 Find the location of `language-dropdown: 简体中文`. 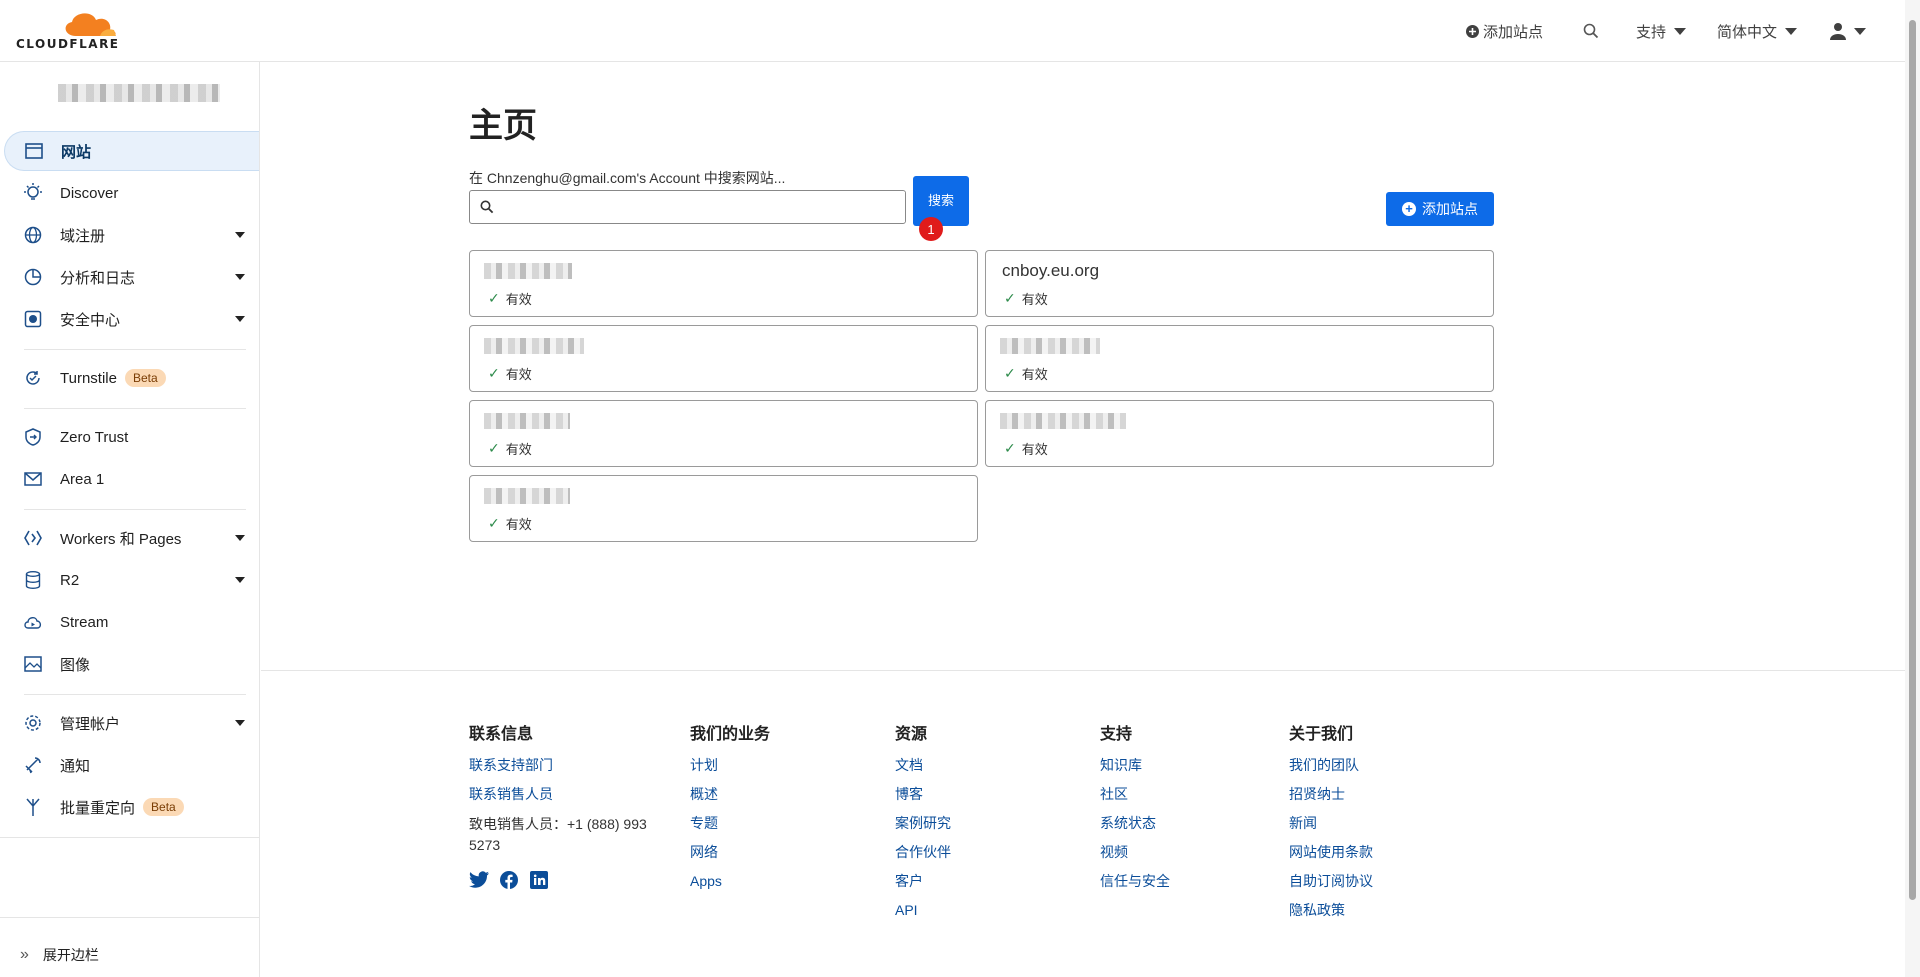

language-dropdown: 简体中文 is located at coordinates (1757, 31).